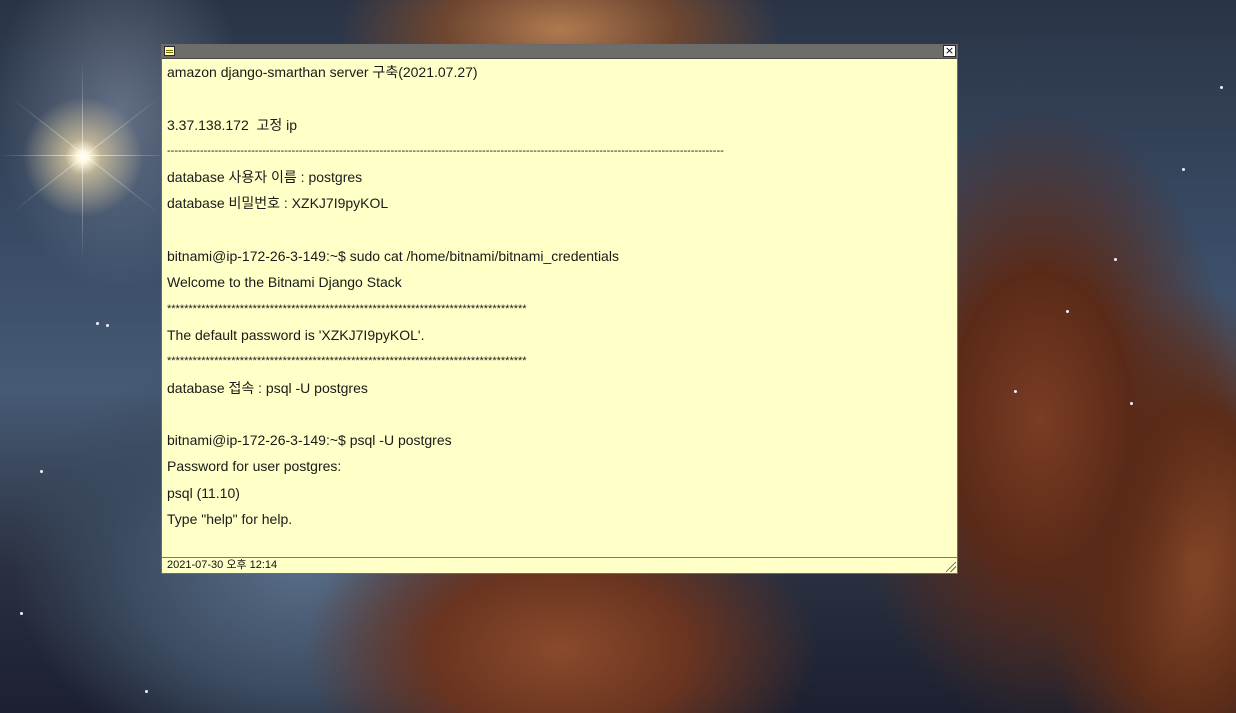 This screenshot has width=1236, height=713. What do you see at coordinates (169, 51) in the screenshot?
I see `note-icon` at bounding box center [169, 51].